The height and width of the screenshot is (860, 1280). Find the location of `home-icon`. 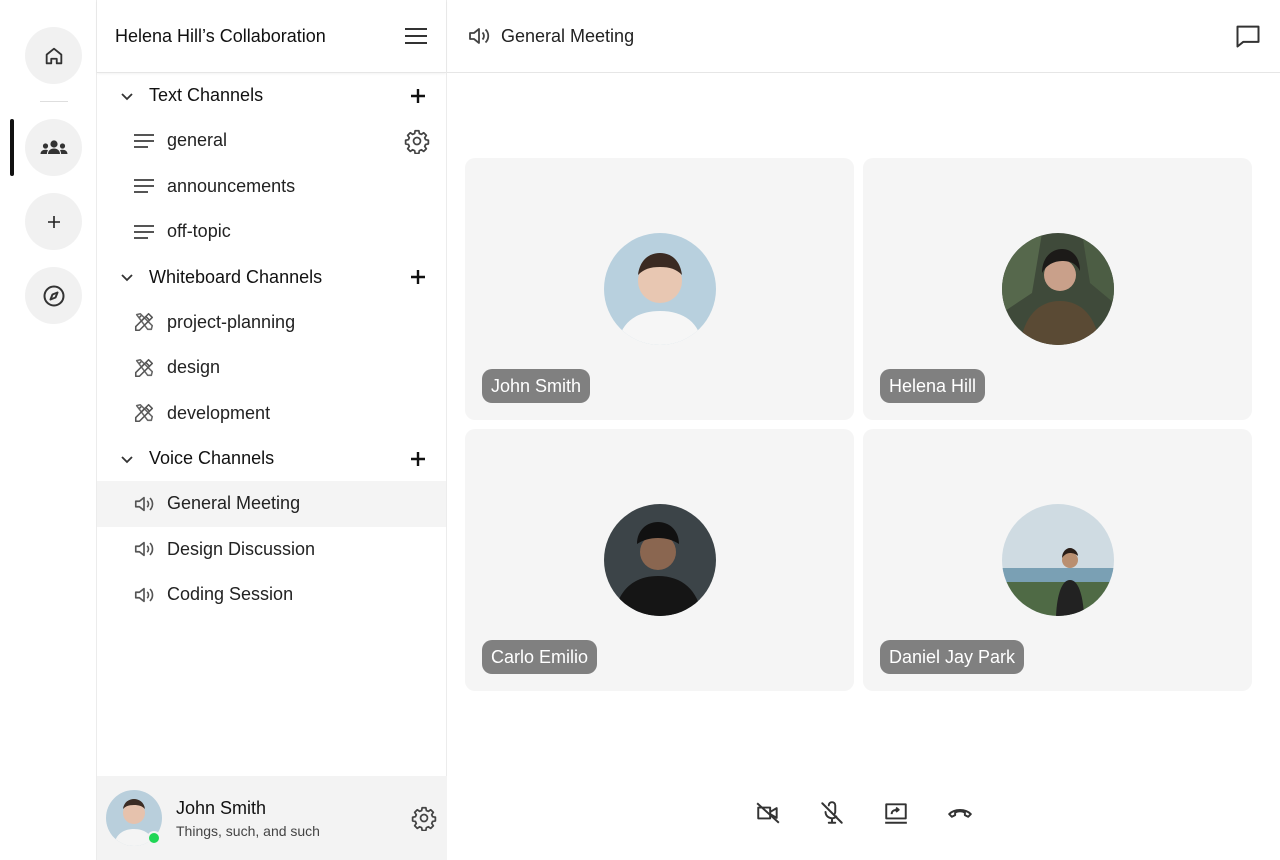

home-icon is located at coordinates (54, 56).